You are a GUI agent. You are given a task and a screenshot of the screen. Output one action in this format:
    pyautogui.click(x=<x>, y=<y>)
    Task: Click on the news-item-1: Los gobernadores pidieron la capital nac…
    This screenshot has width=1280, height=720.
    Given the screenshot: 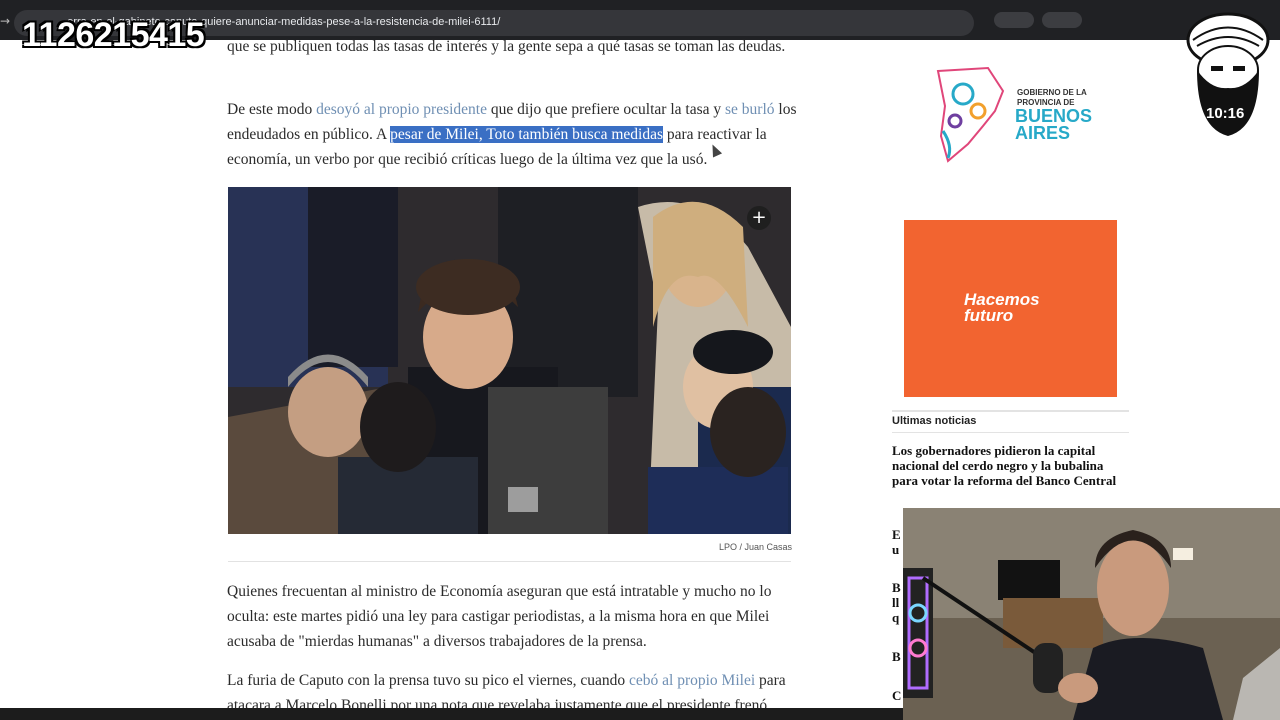 What is the action you would take?
    pyautogui.click(x=1012, y=465)
    